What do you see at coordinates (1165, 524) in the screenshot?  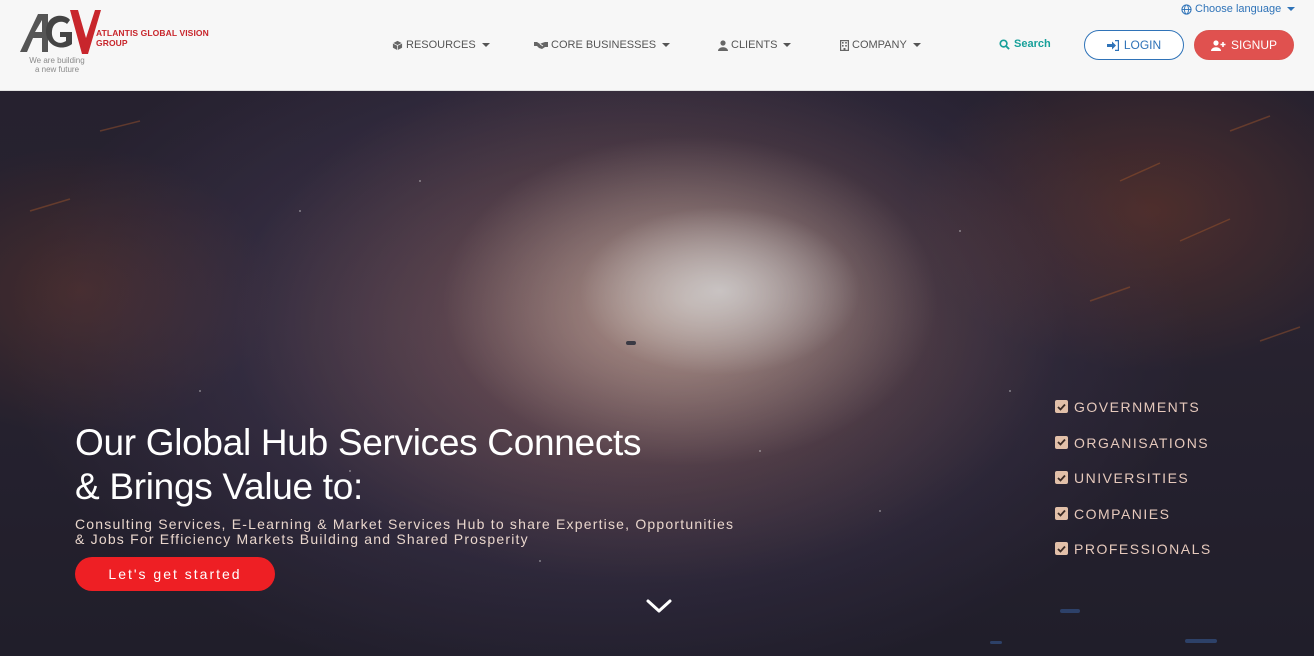 I see `audience-item-companies: COMPANIES` at bounding box center [1165, 524].